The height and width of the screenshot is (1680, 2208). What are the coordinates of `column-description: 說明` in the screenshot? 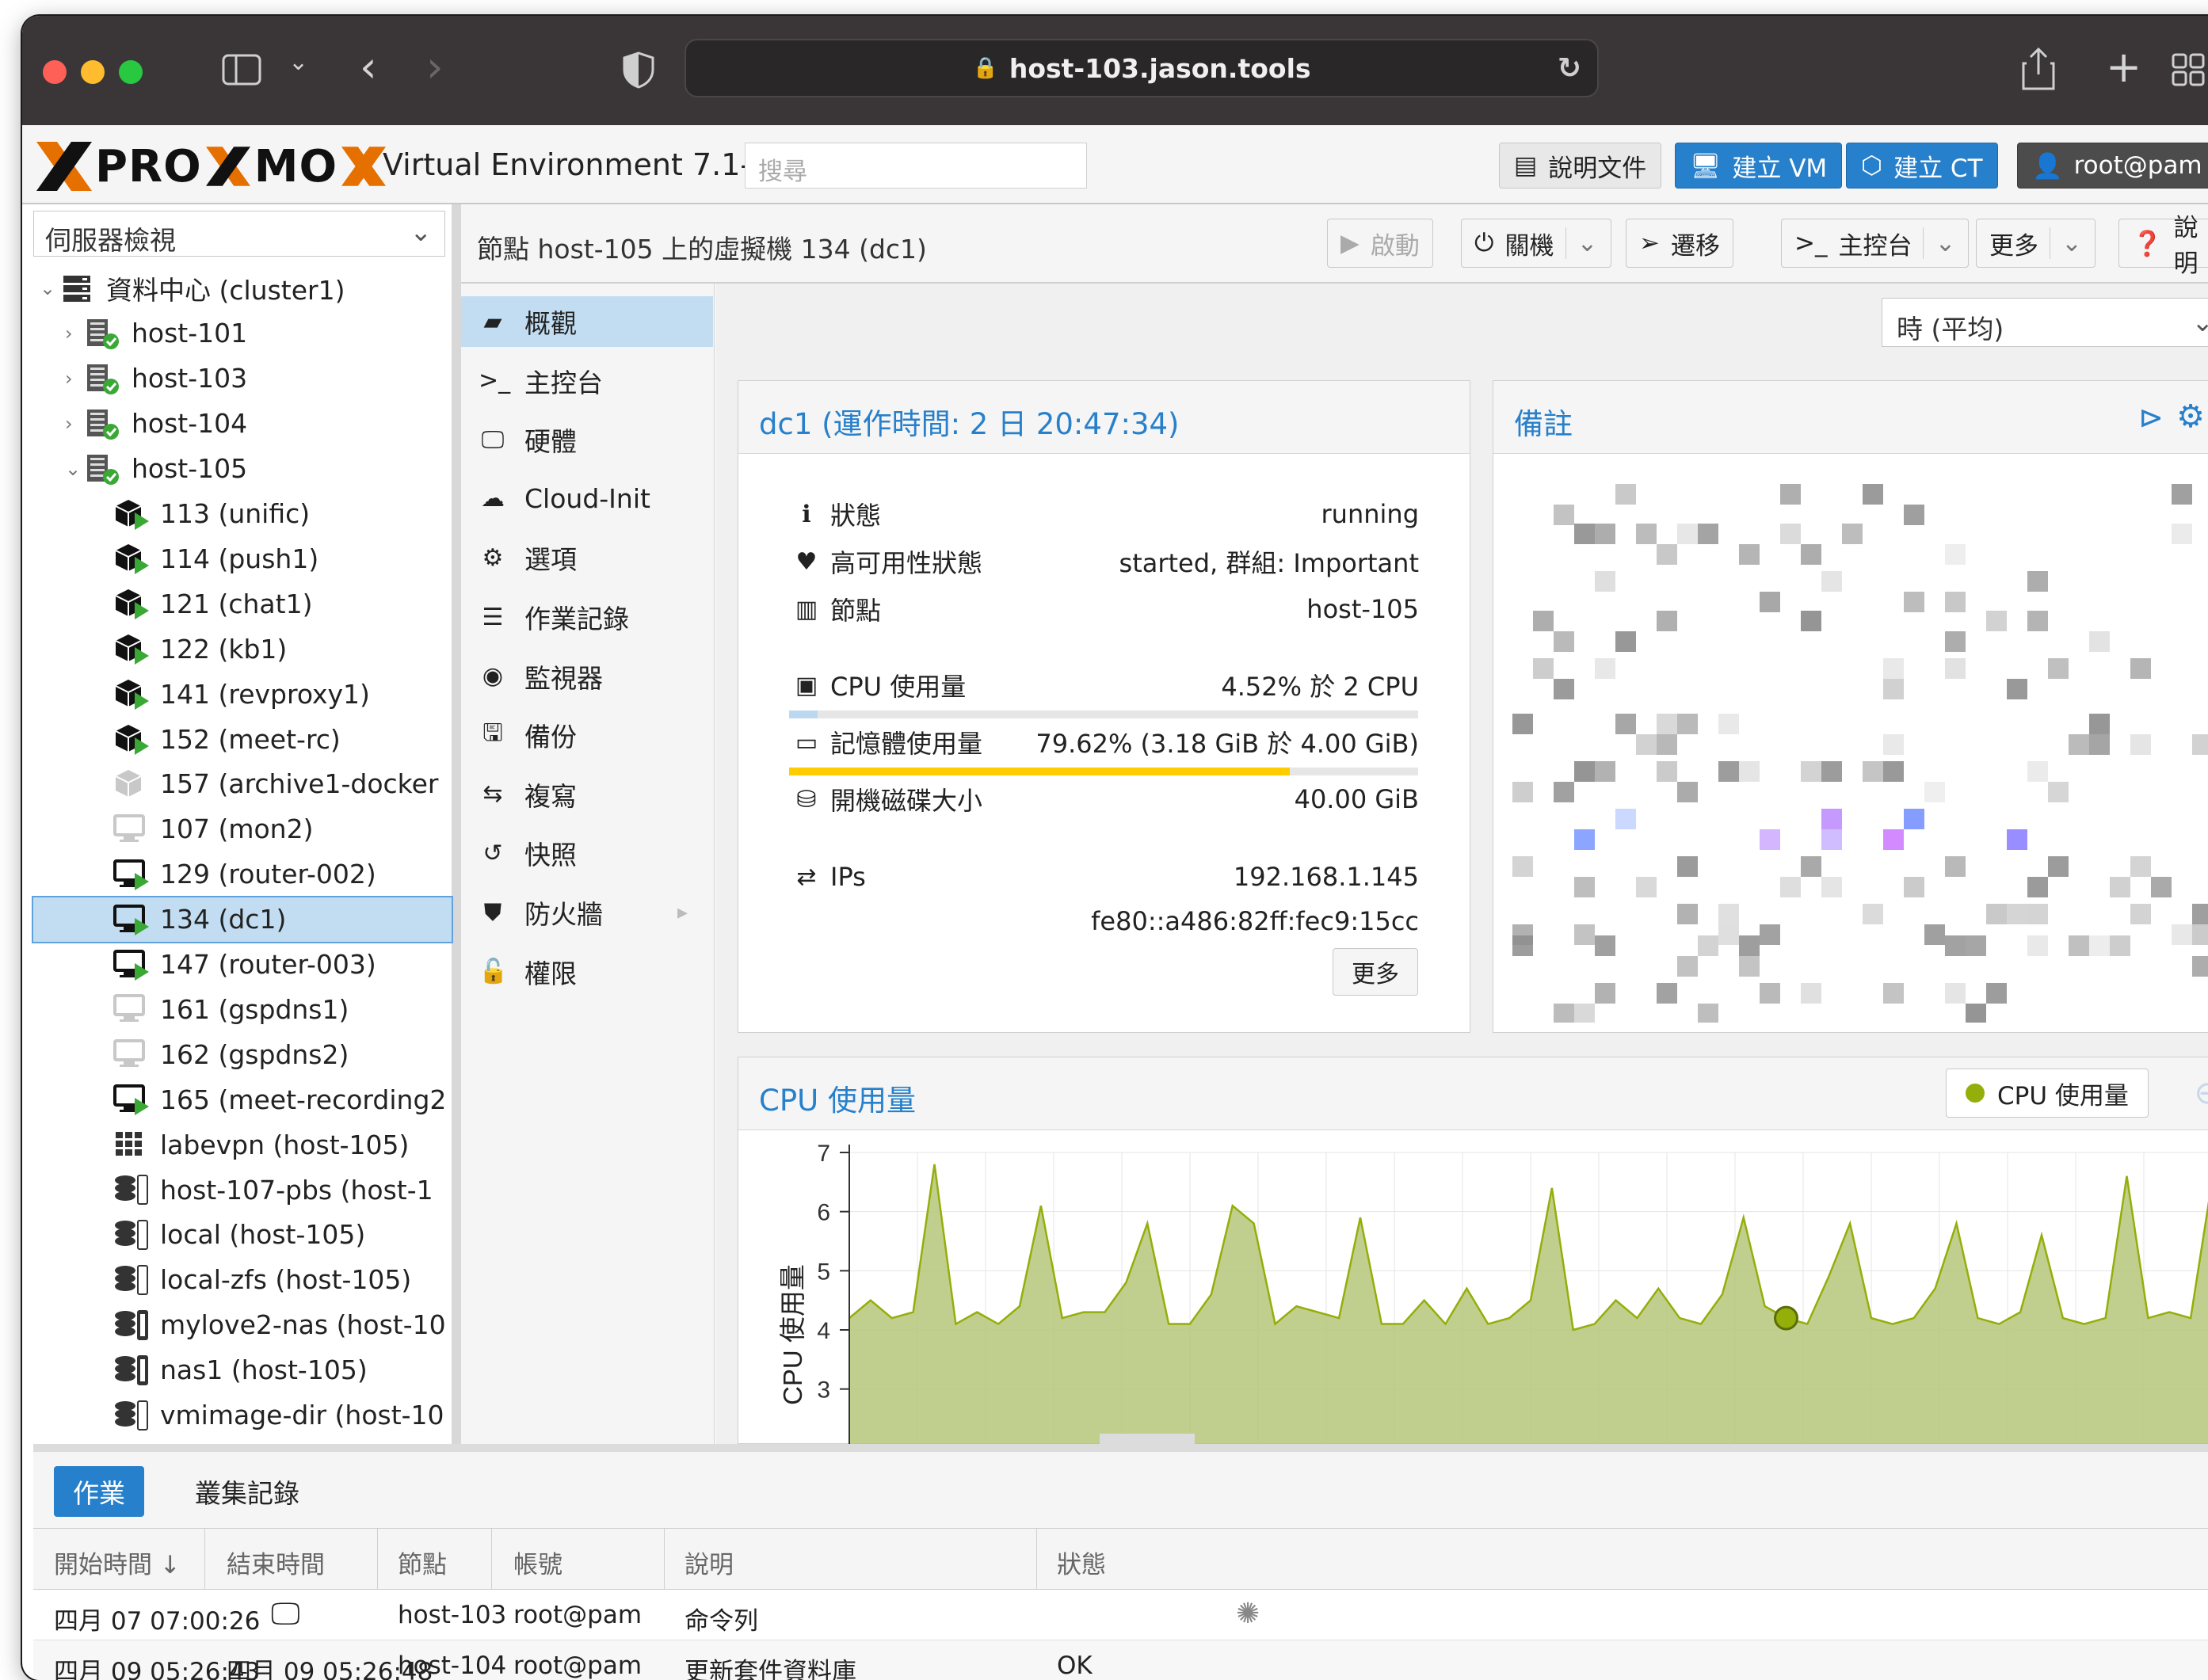 It's located at (709, 1562).